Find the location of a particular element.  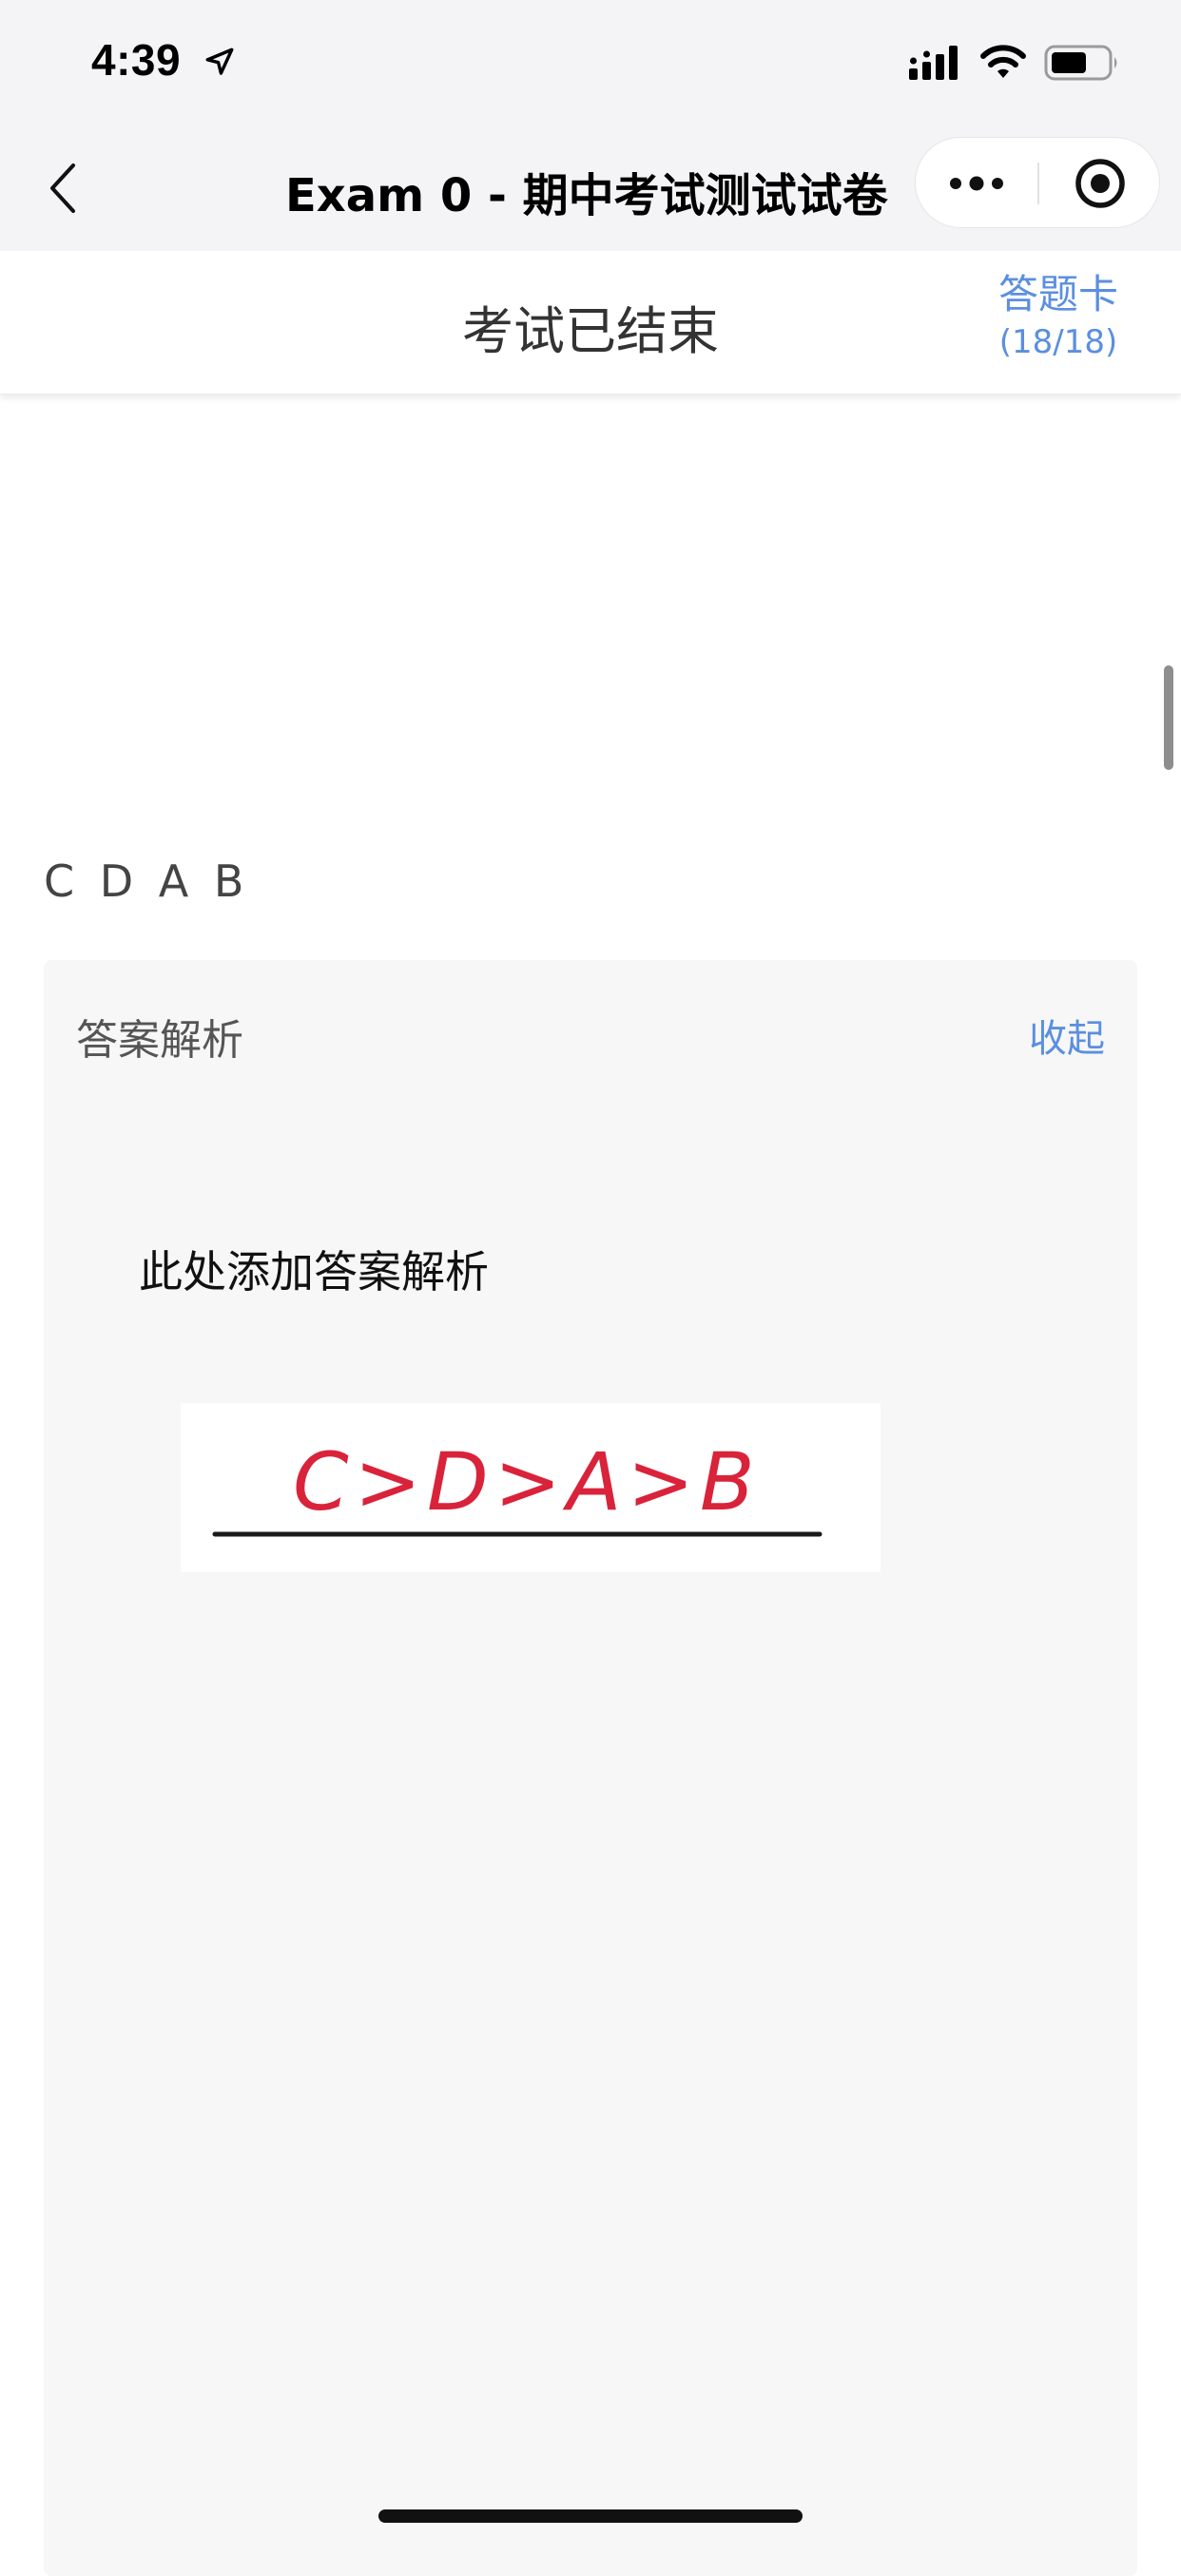

target-circle-icon is located at coordinates (1100, 183).